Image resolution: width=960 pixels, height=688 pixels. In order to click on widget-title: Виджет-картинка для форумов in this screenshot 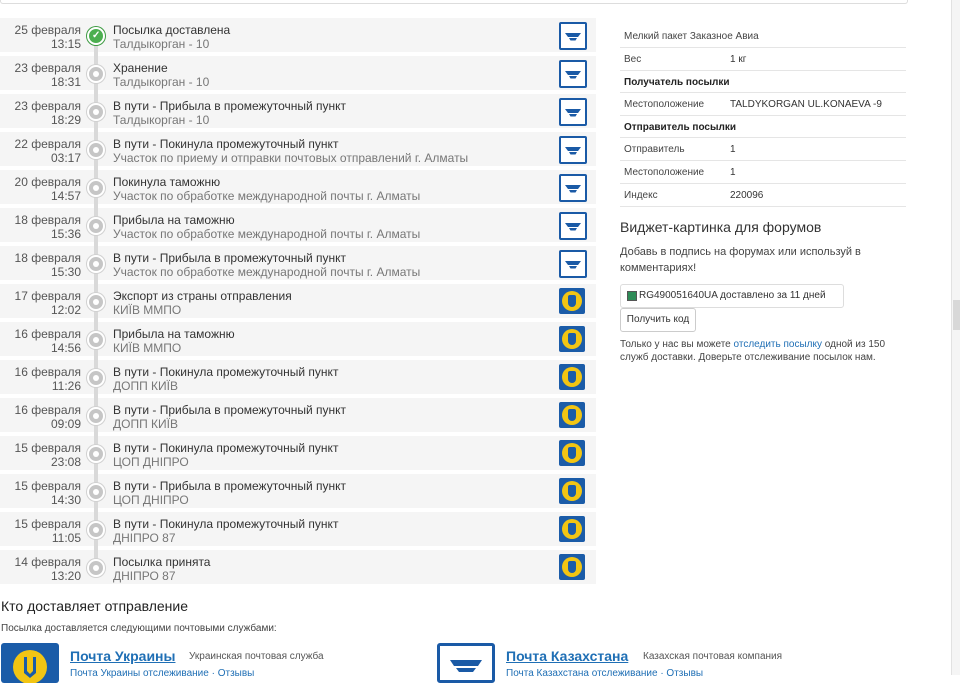, I will do `click(721, 227)`.